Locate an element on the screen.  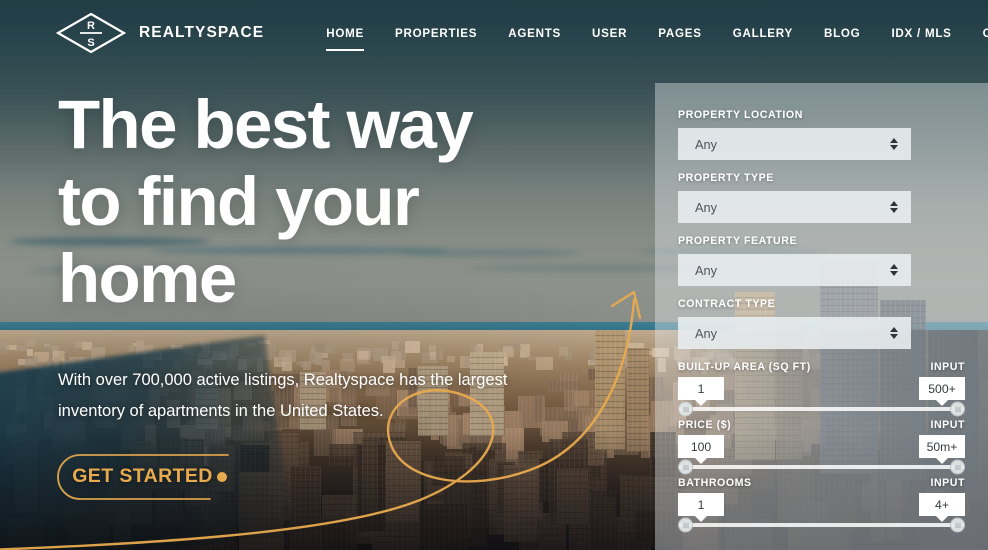
contract-type-selected-value: Any is located at coordinates (706, 333).